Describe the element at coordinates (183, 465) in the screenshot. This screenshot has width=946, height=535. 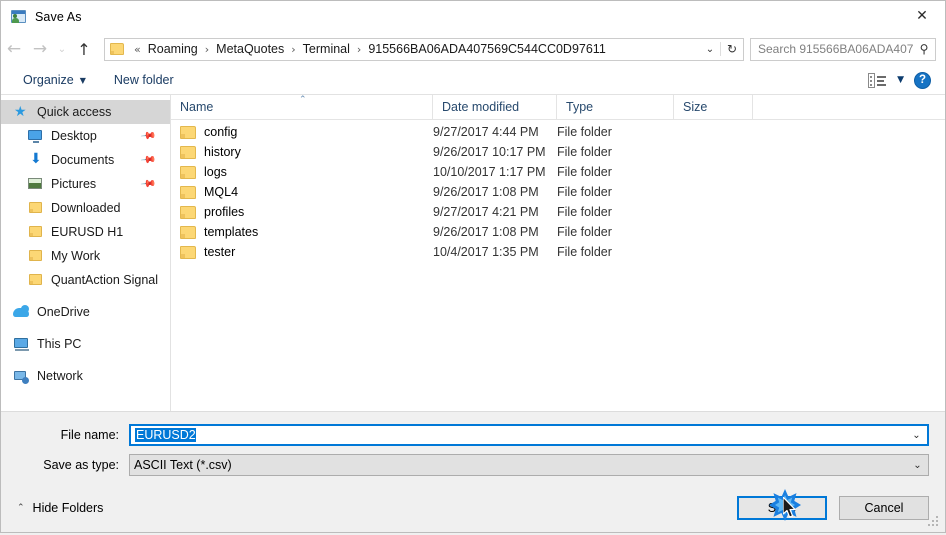
I see `save-as-type-value: ASCII Text (*.csv)` at that location.